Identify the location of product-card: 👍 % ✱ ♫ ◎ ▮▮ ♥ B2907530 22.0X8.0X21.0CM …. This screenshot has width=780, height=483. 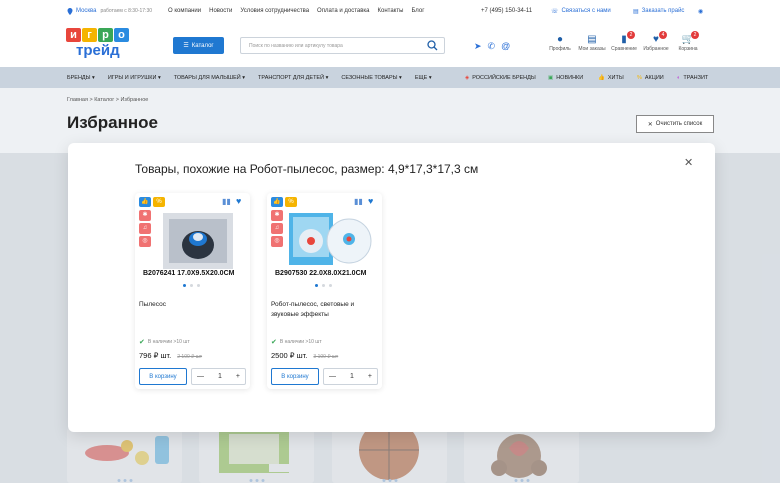
(324, 291).